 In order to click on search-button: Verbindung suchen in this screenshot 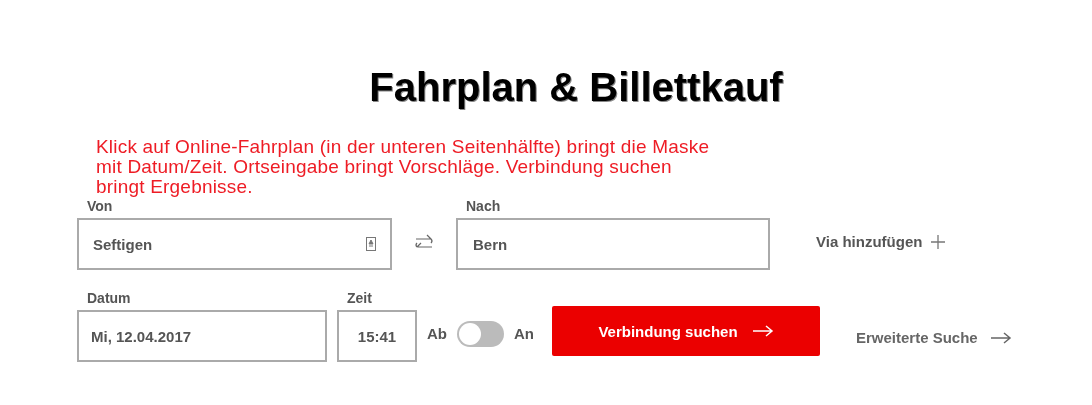, I will do `click(686, 331)`.